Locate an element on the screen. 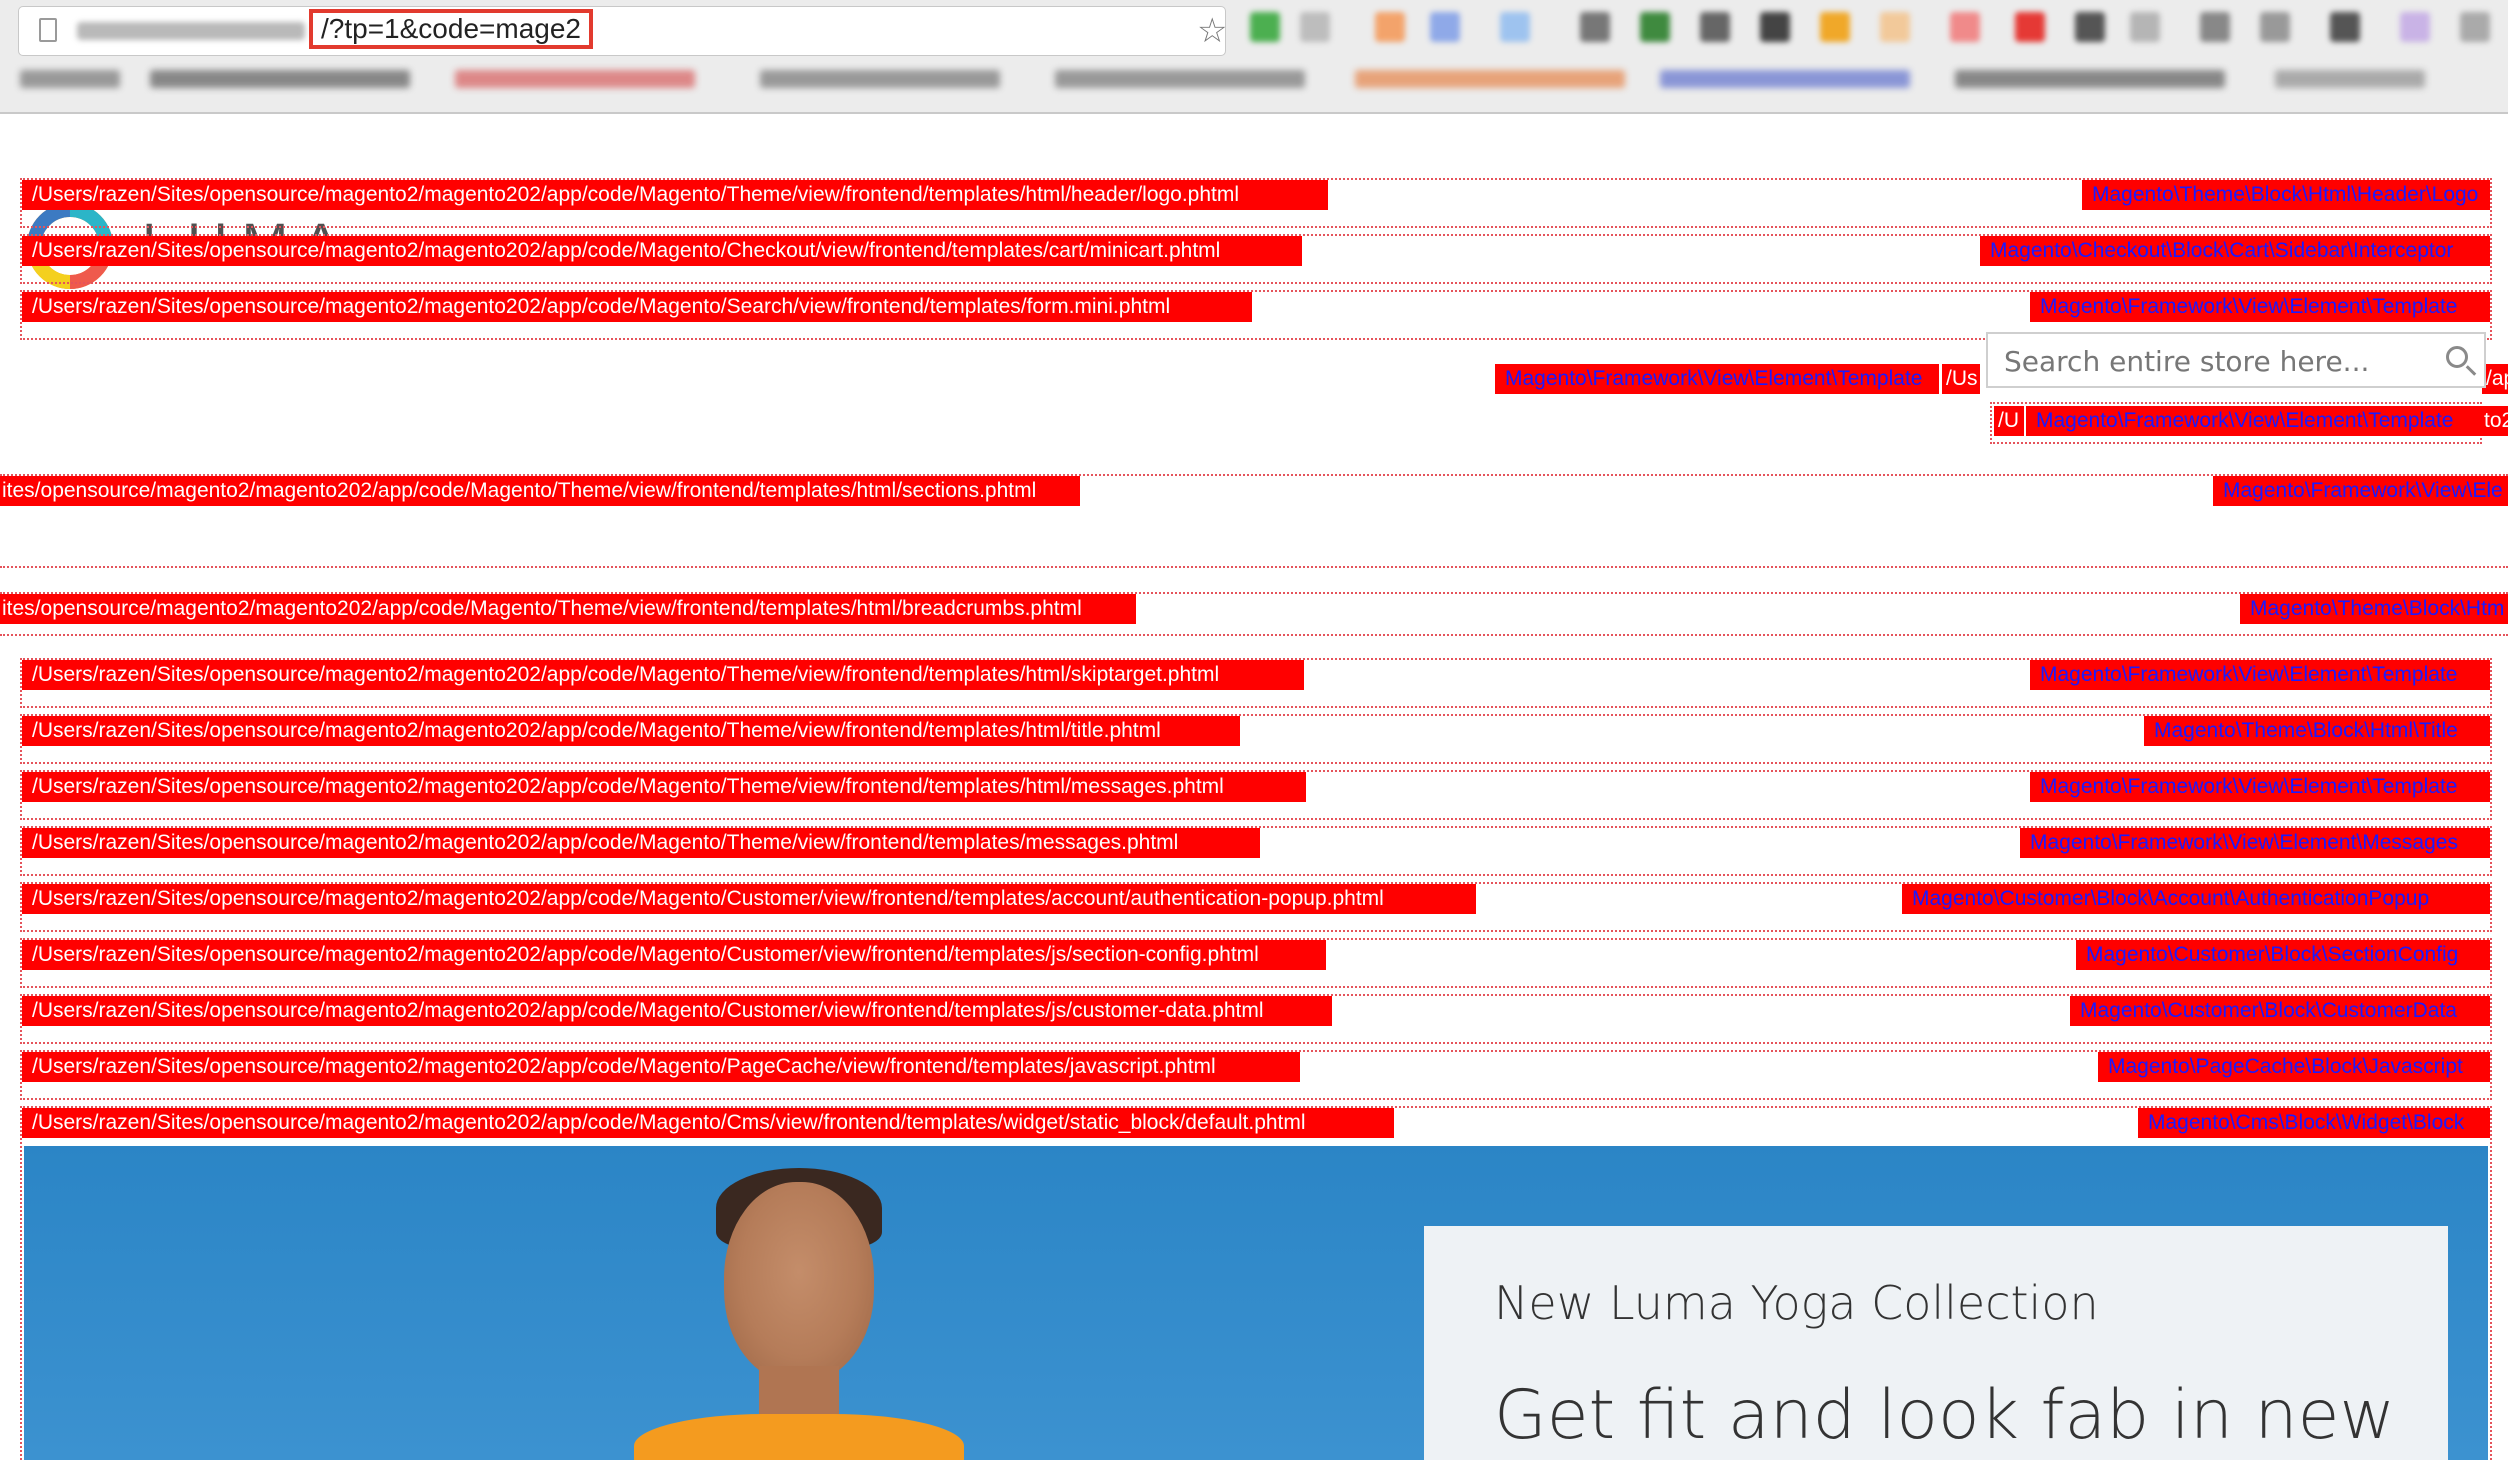  block-class-label: Magento\Cms\Block\Widget\Block is located at coordinates (2314, 1123).